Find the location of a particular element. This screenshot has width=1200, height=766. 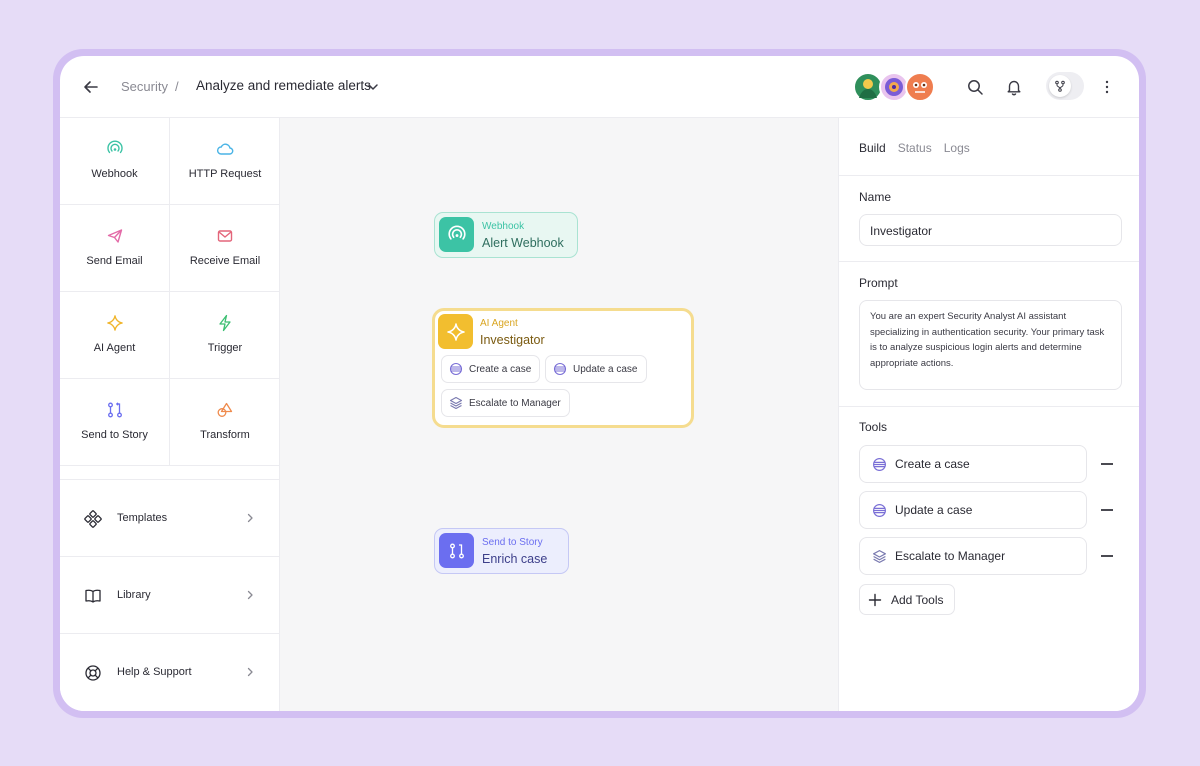

book-icon is located at coordinates (93, 596).